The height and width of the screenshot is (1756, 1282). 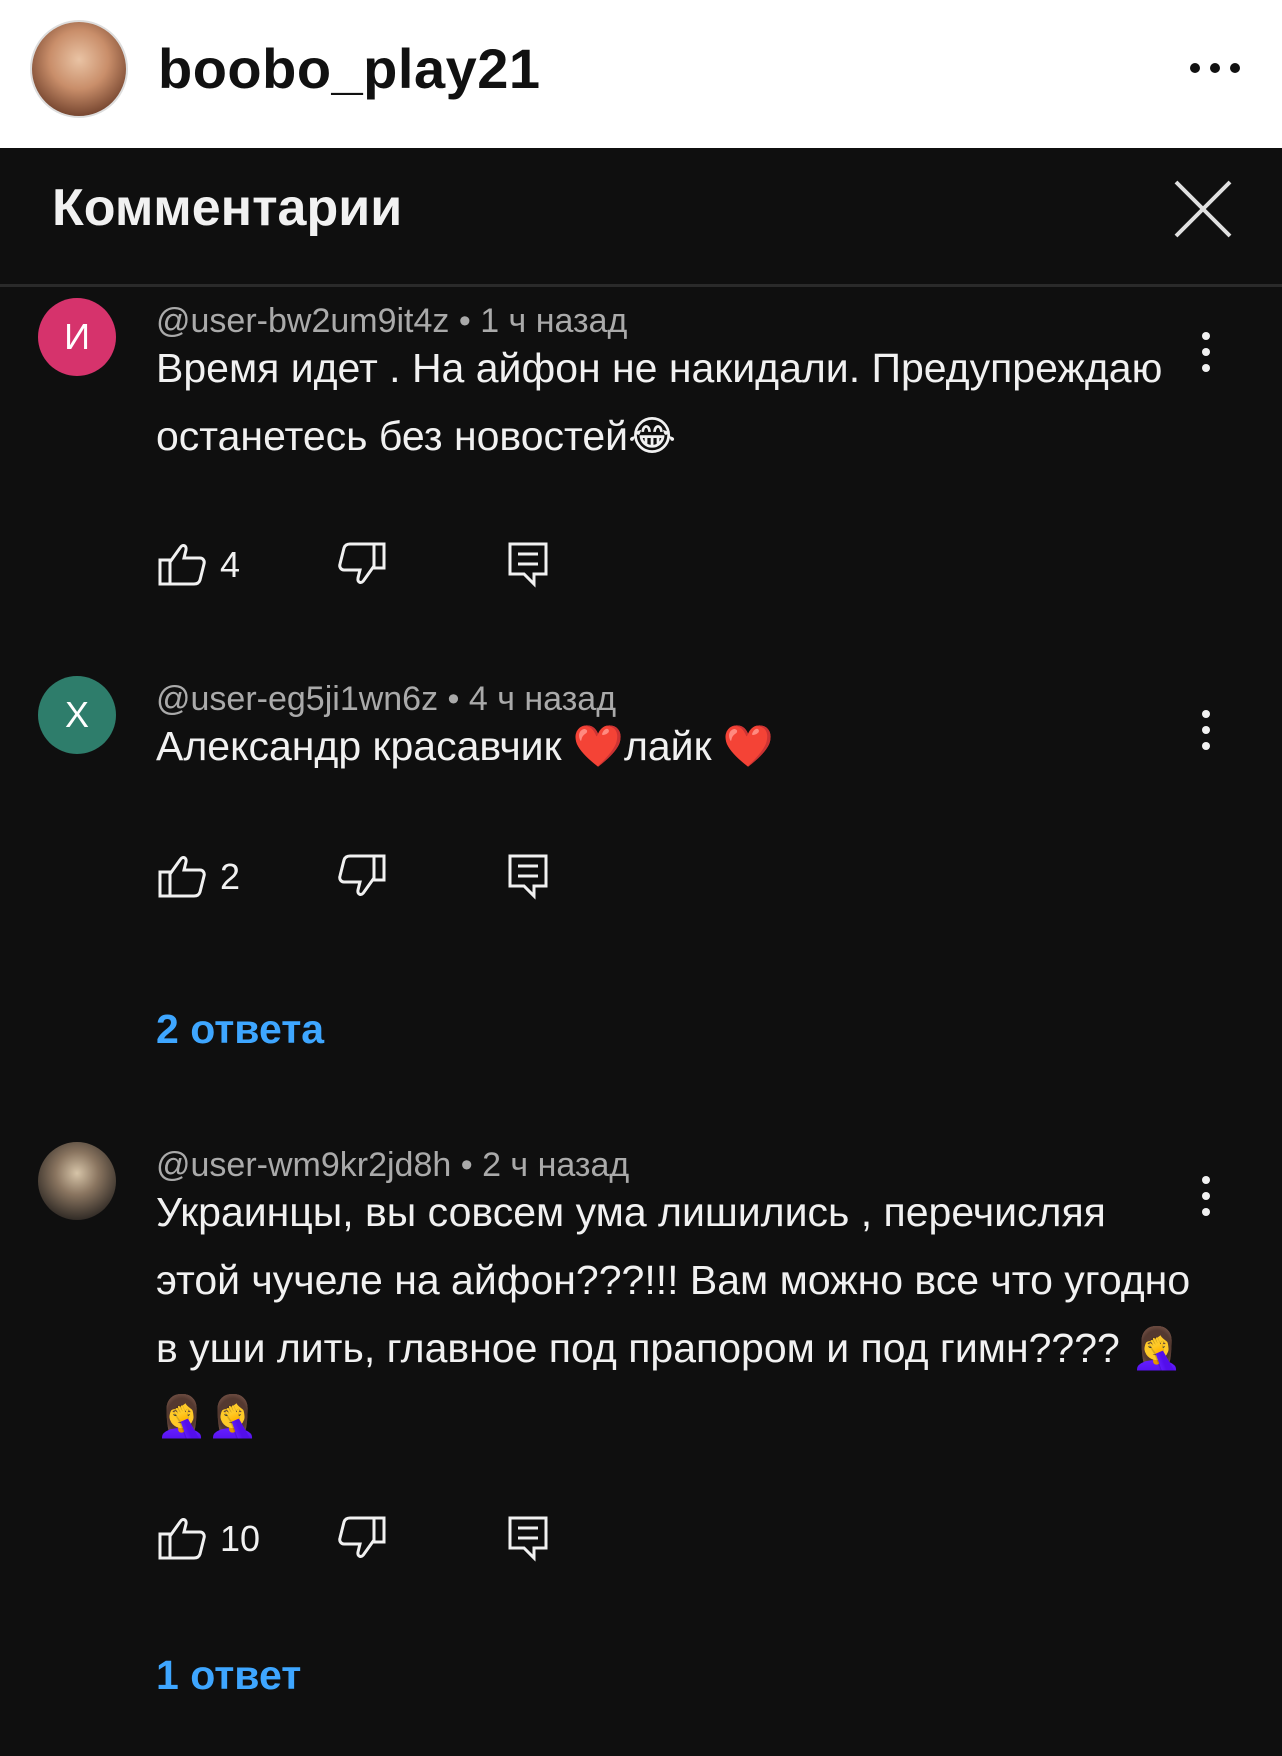 I want to click on comment-avatar: И, so click(x=77, y=337).